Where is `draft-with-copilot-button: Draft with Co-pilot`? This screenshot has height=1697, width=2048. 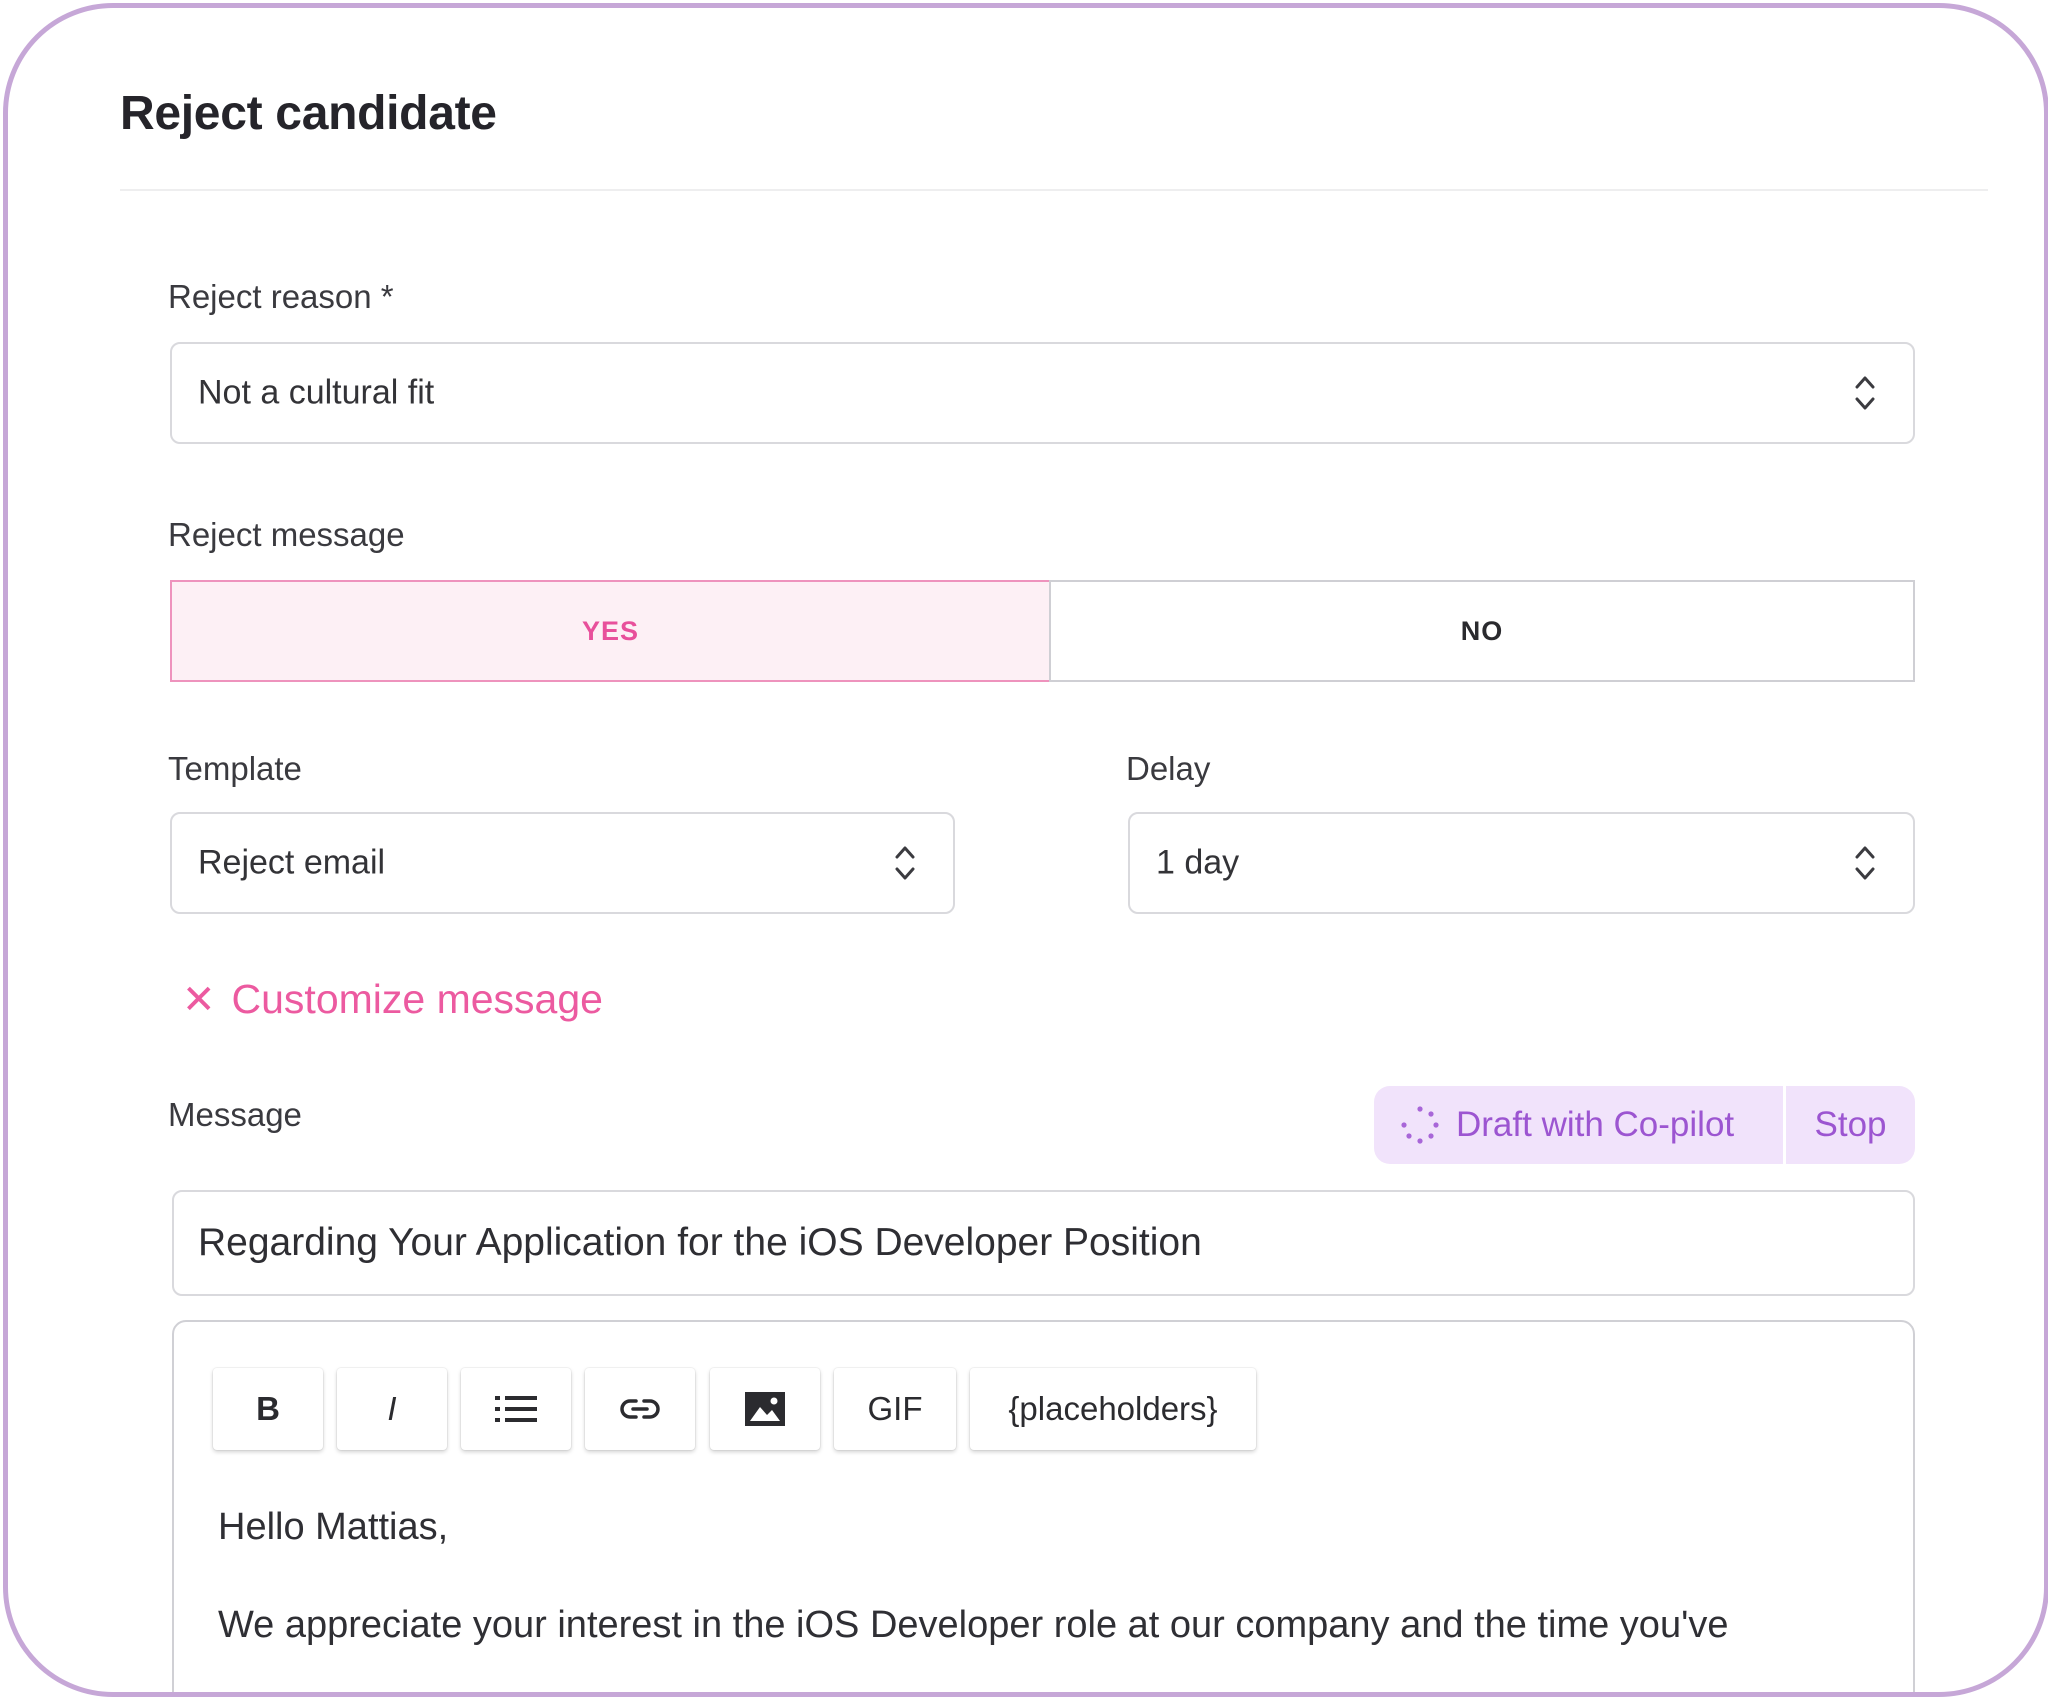 draft-with-copilot-button: Draft with Co-pilot is located at coordinates (1580, 1125).